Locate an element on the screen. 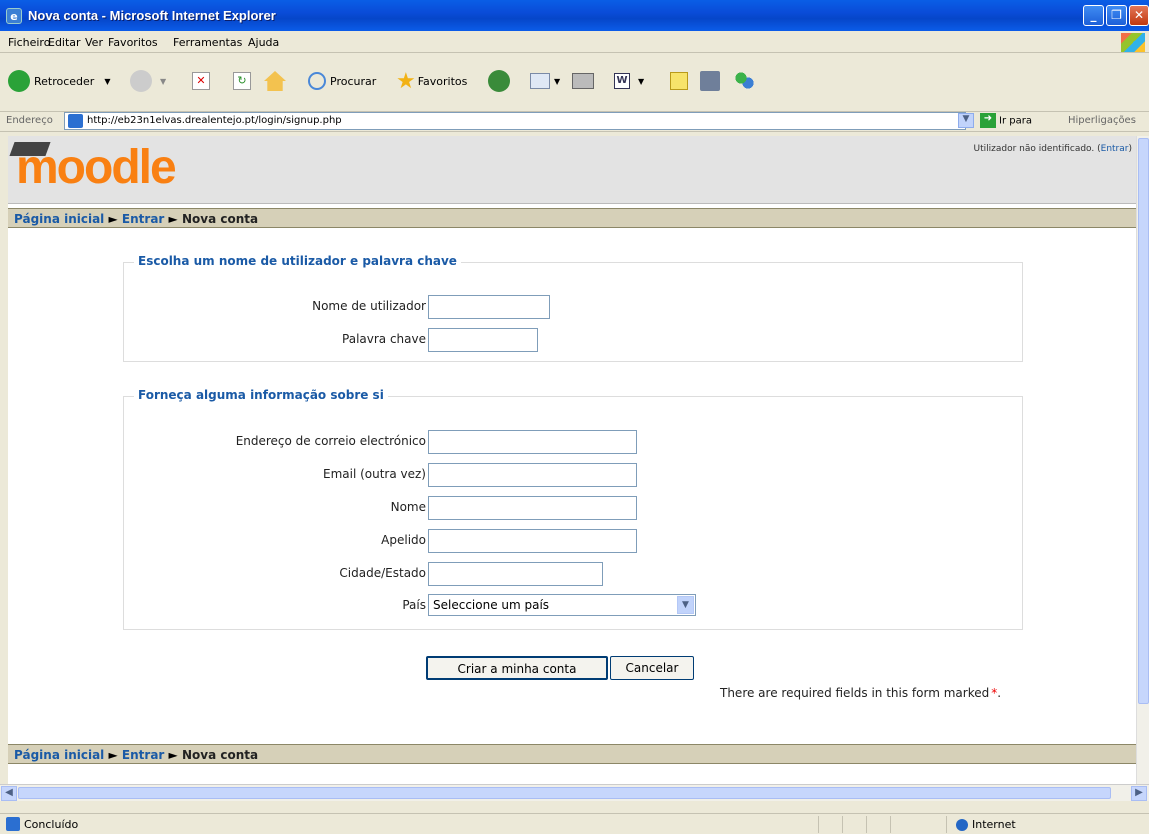  forward-arrow-icon is located at coordinates (141, 81).